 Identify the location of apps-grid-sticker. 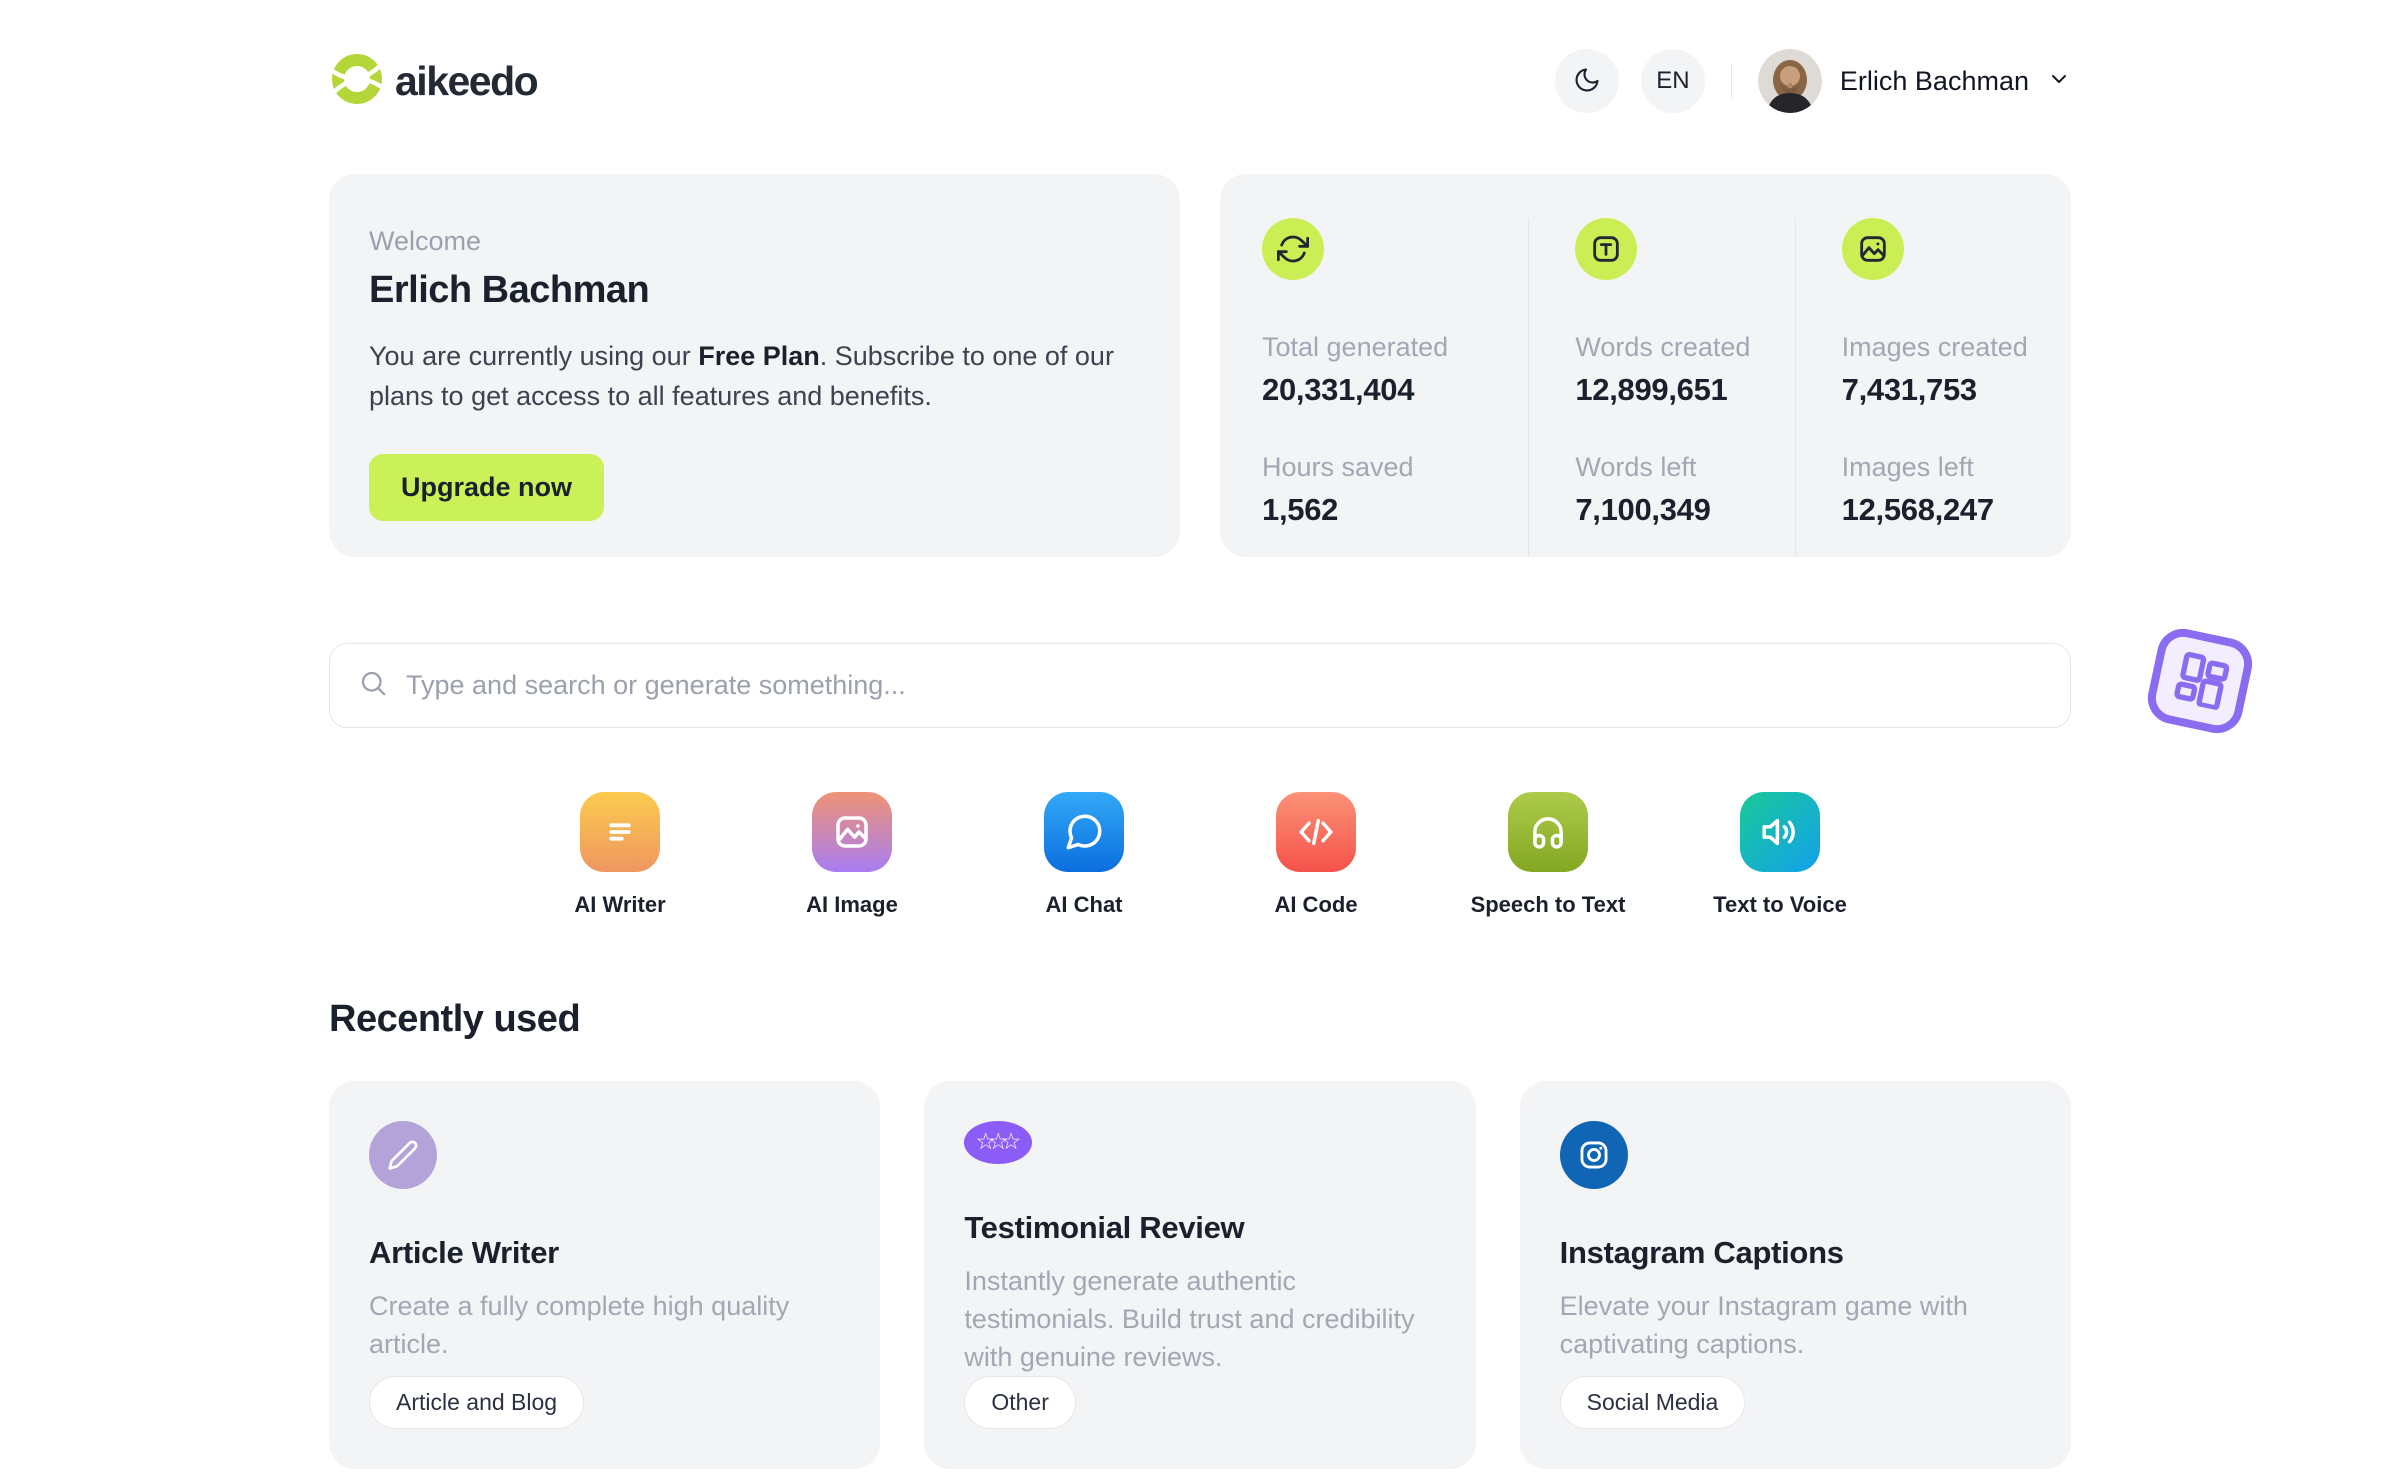
(2200, 681).